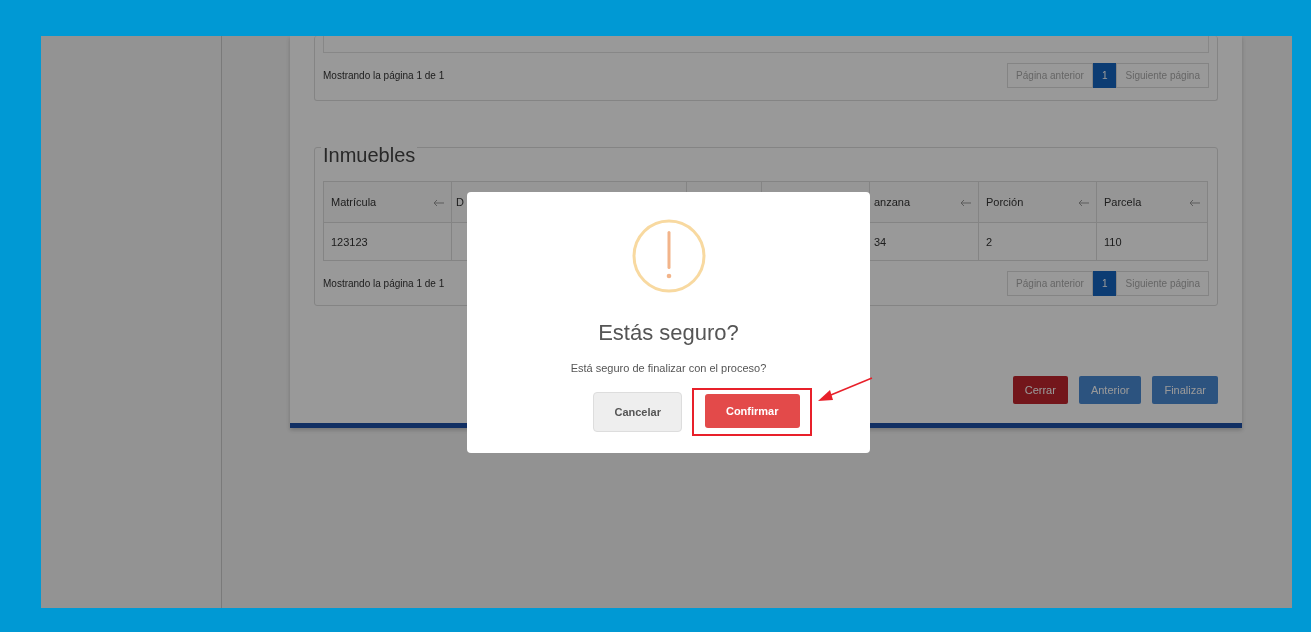 The image size is (1311, 632). Describe the element at coordinates (1152, 202) in the screenshot. I see `column-header: Parcela` at that location.